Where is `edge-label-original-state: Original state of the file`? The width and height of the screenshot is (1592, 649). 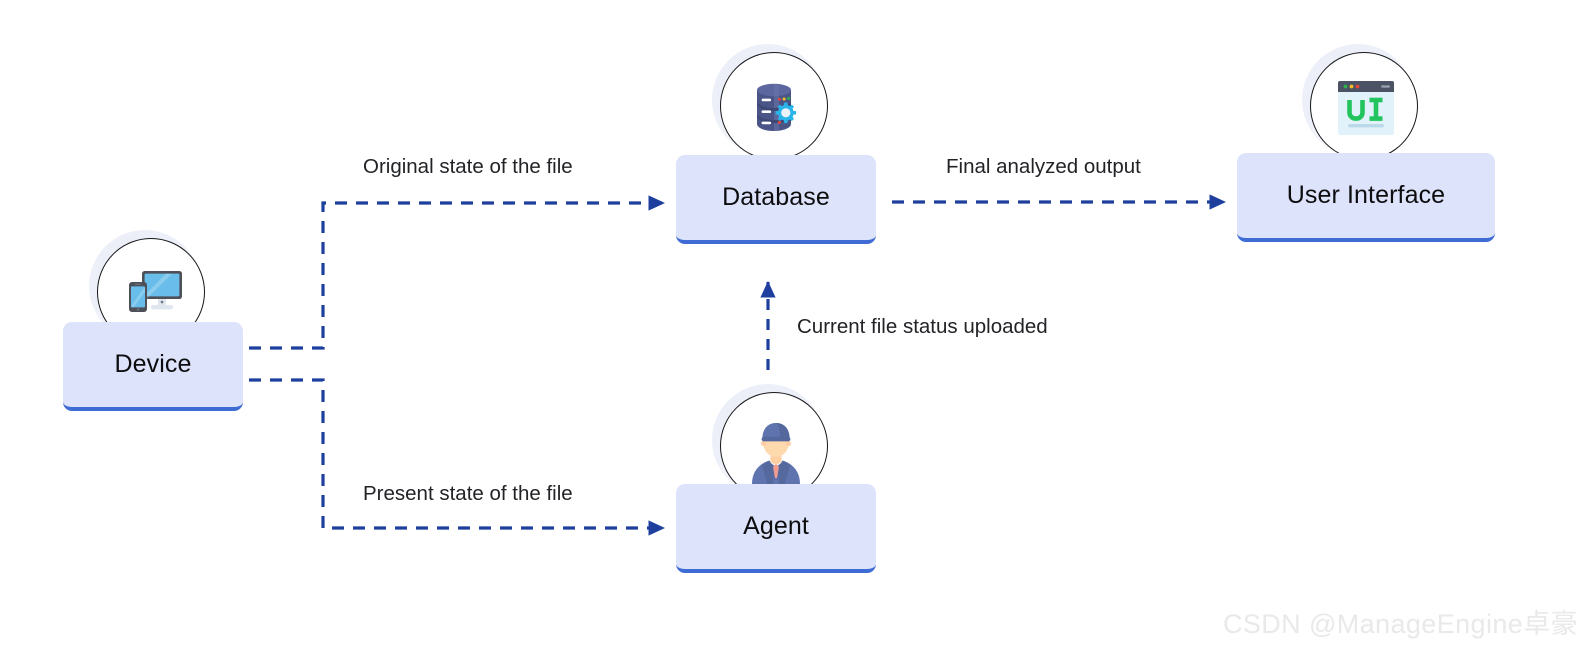 edge-label-original-state: Original state of the file is located at coordinates (468, 166).